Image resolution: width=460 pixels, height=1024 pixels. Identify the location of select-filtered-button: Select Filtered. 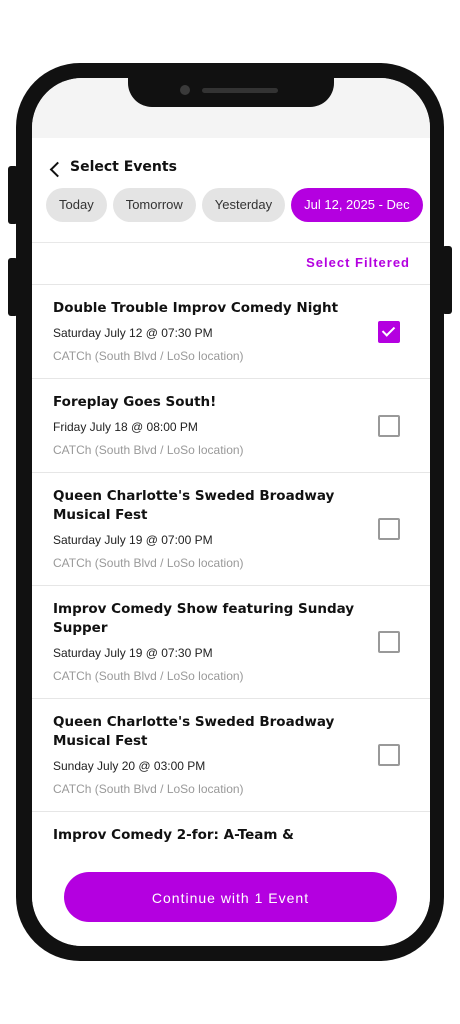
(358, 262).